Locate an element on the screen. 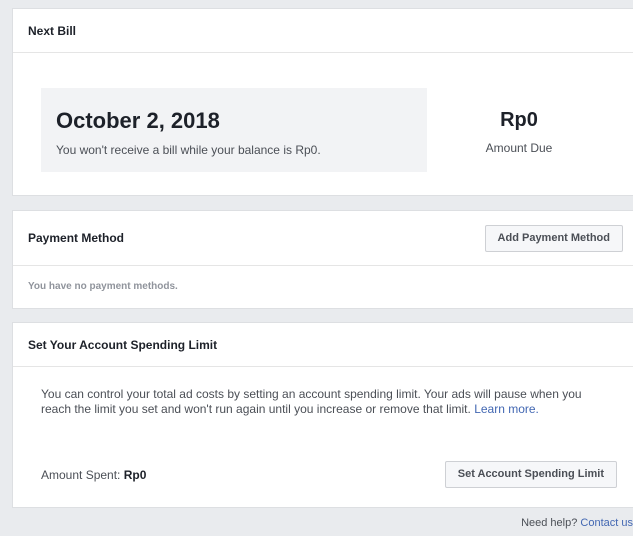 The height and width of the screenshot is (536, 633). spending-limit-header: Set Your Account Spending Limit is located at coordinates (323, 345).